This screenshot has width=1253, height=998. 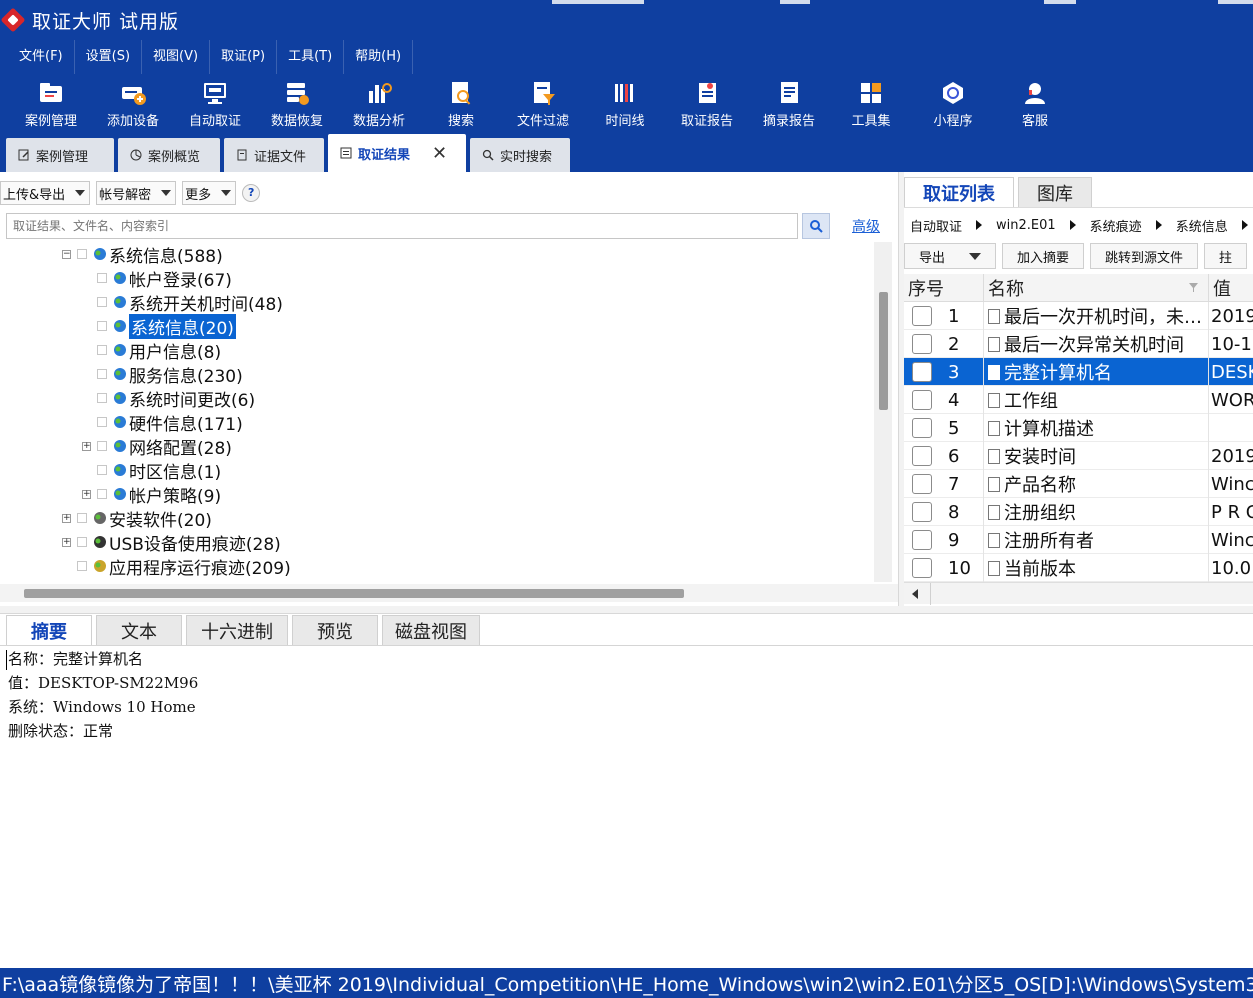 I want to click on table-row: 4 工作组 WOR, so click(x=1078, y=400).